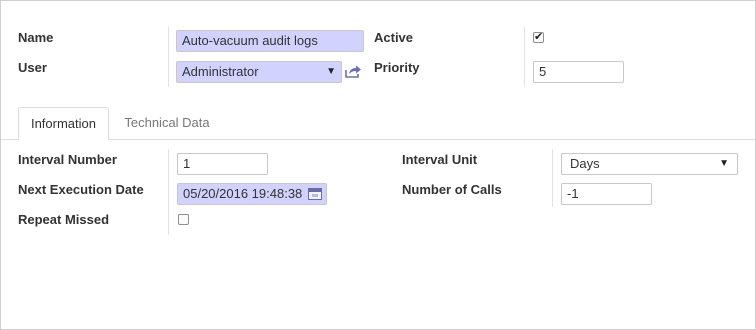  I want to click on tab-technical-data: Technical Data, so click(167, 123).